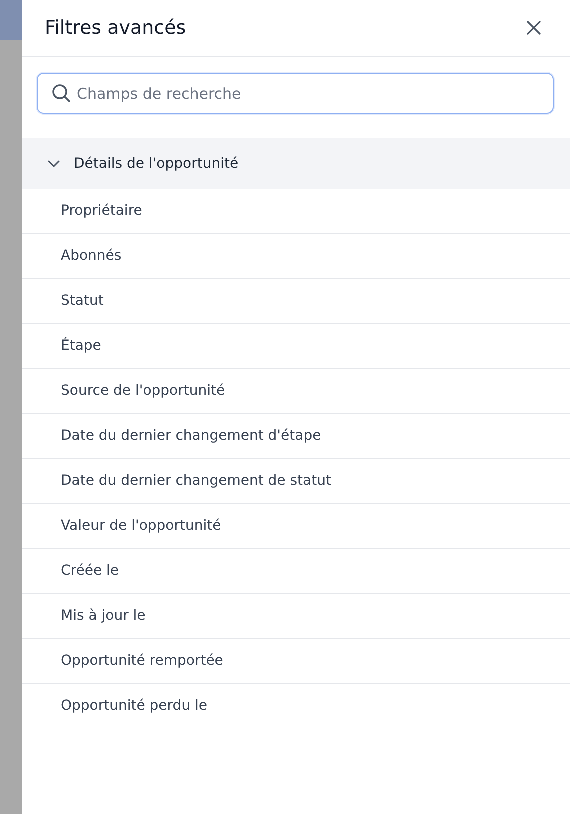 This screenshot has width=570, height=814. What do you see at coordinates (54, 164) in the screenshot?
I see `chevron-icon` at bounding box center [54, 164].